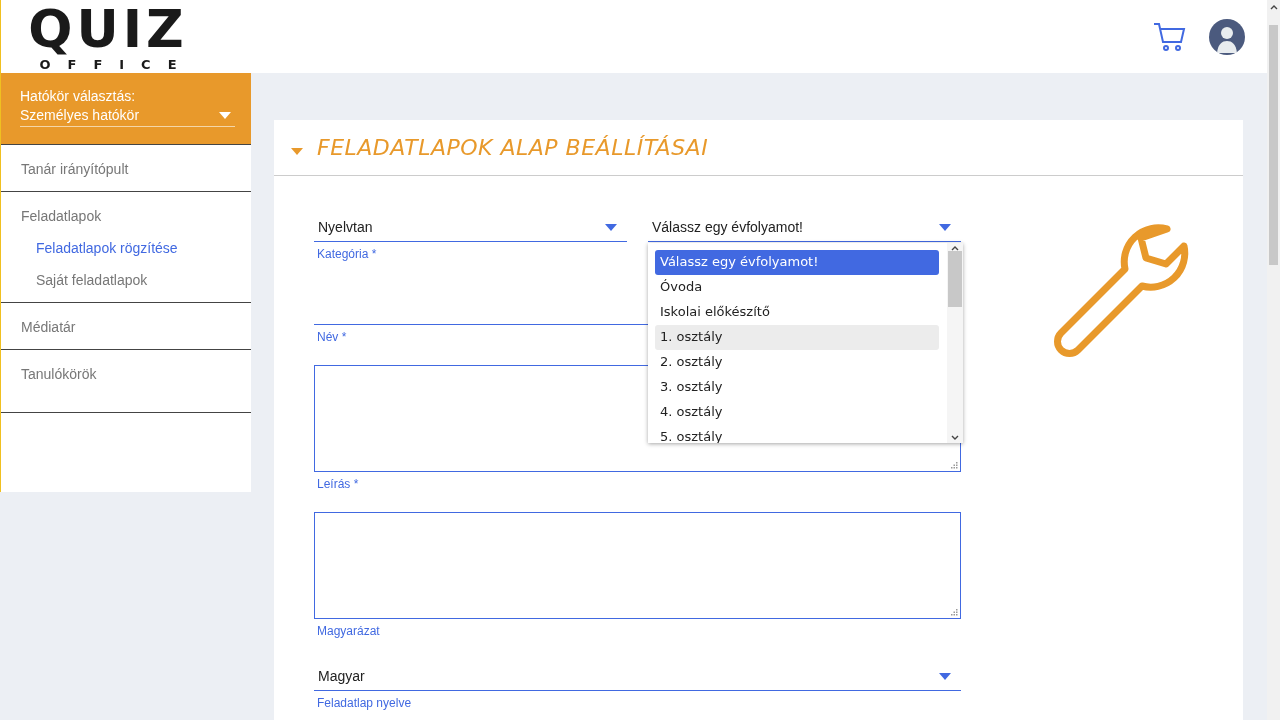 The image size is (1280, 720). I want to click on field-label: Feladatlap nyelve, so click(364, 703).